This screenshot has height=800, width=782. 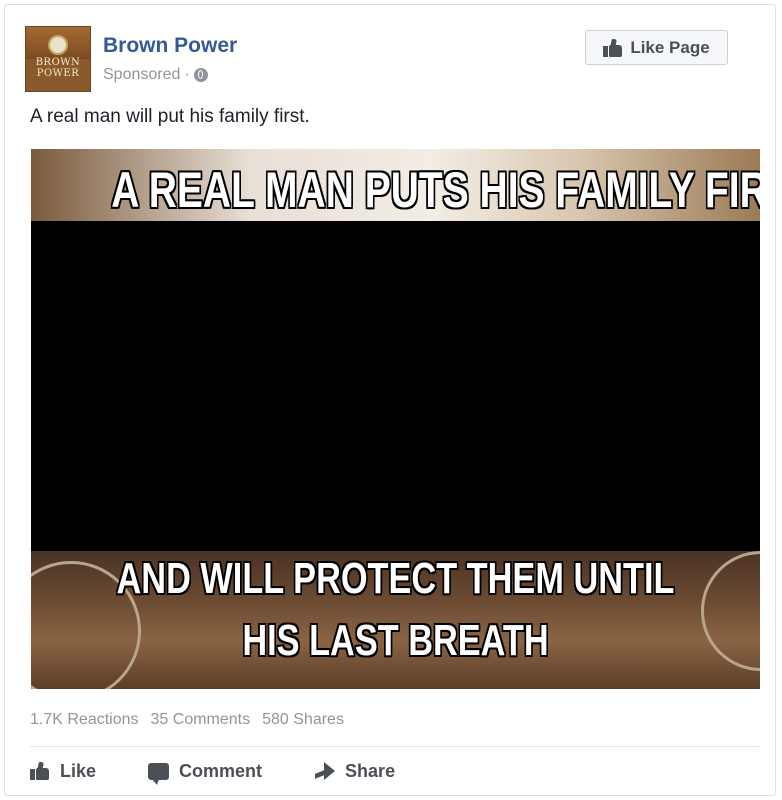 I want to click on sponsored-label: Sponsored, so click(x=141, y=75).